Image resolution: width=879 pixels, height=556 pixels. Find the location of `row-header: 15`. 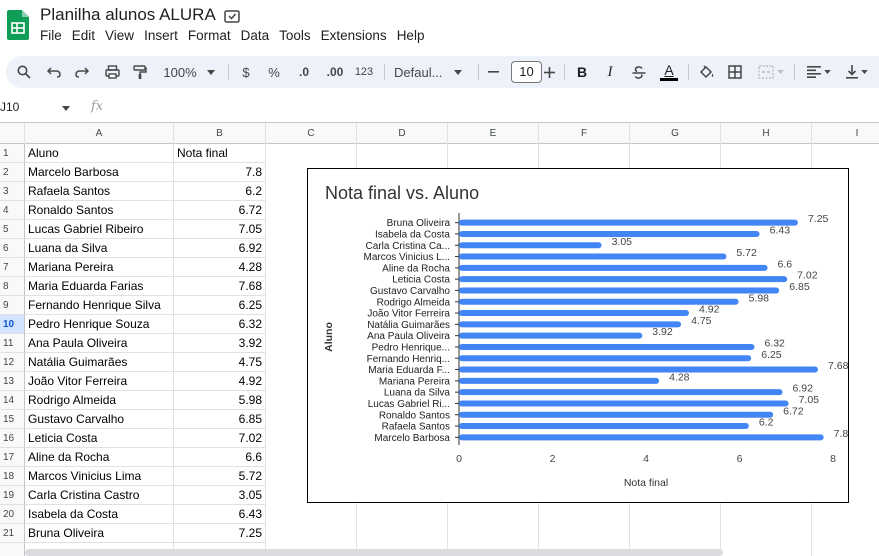

row-header: 15 is located at coordinates (12, 419).